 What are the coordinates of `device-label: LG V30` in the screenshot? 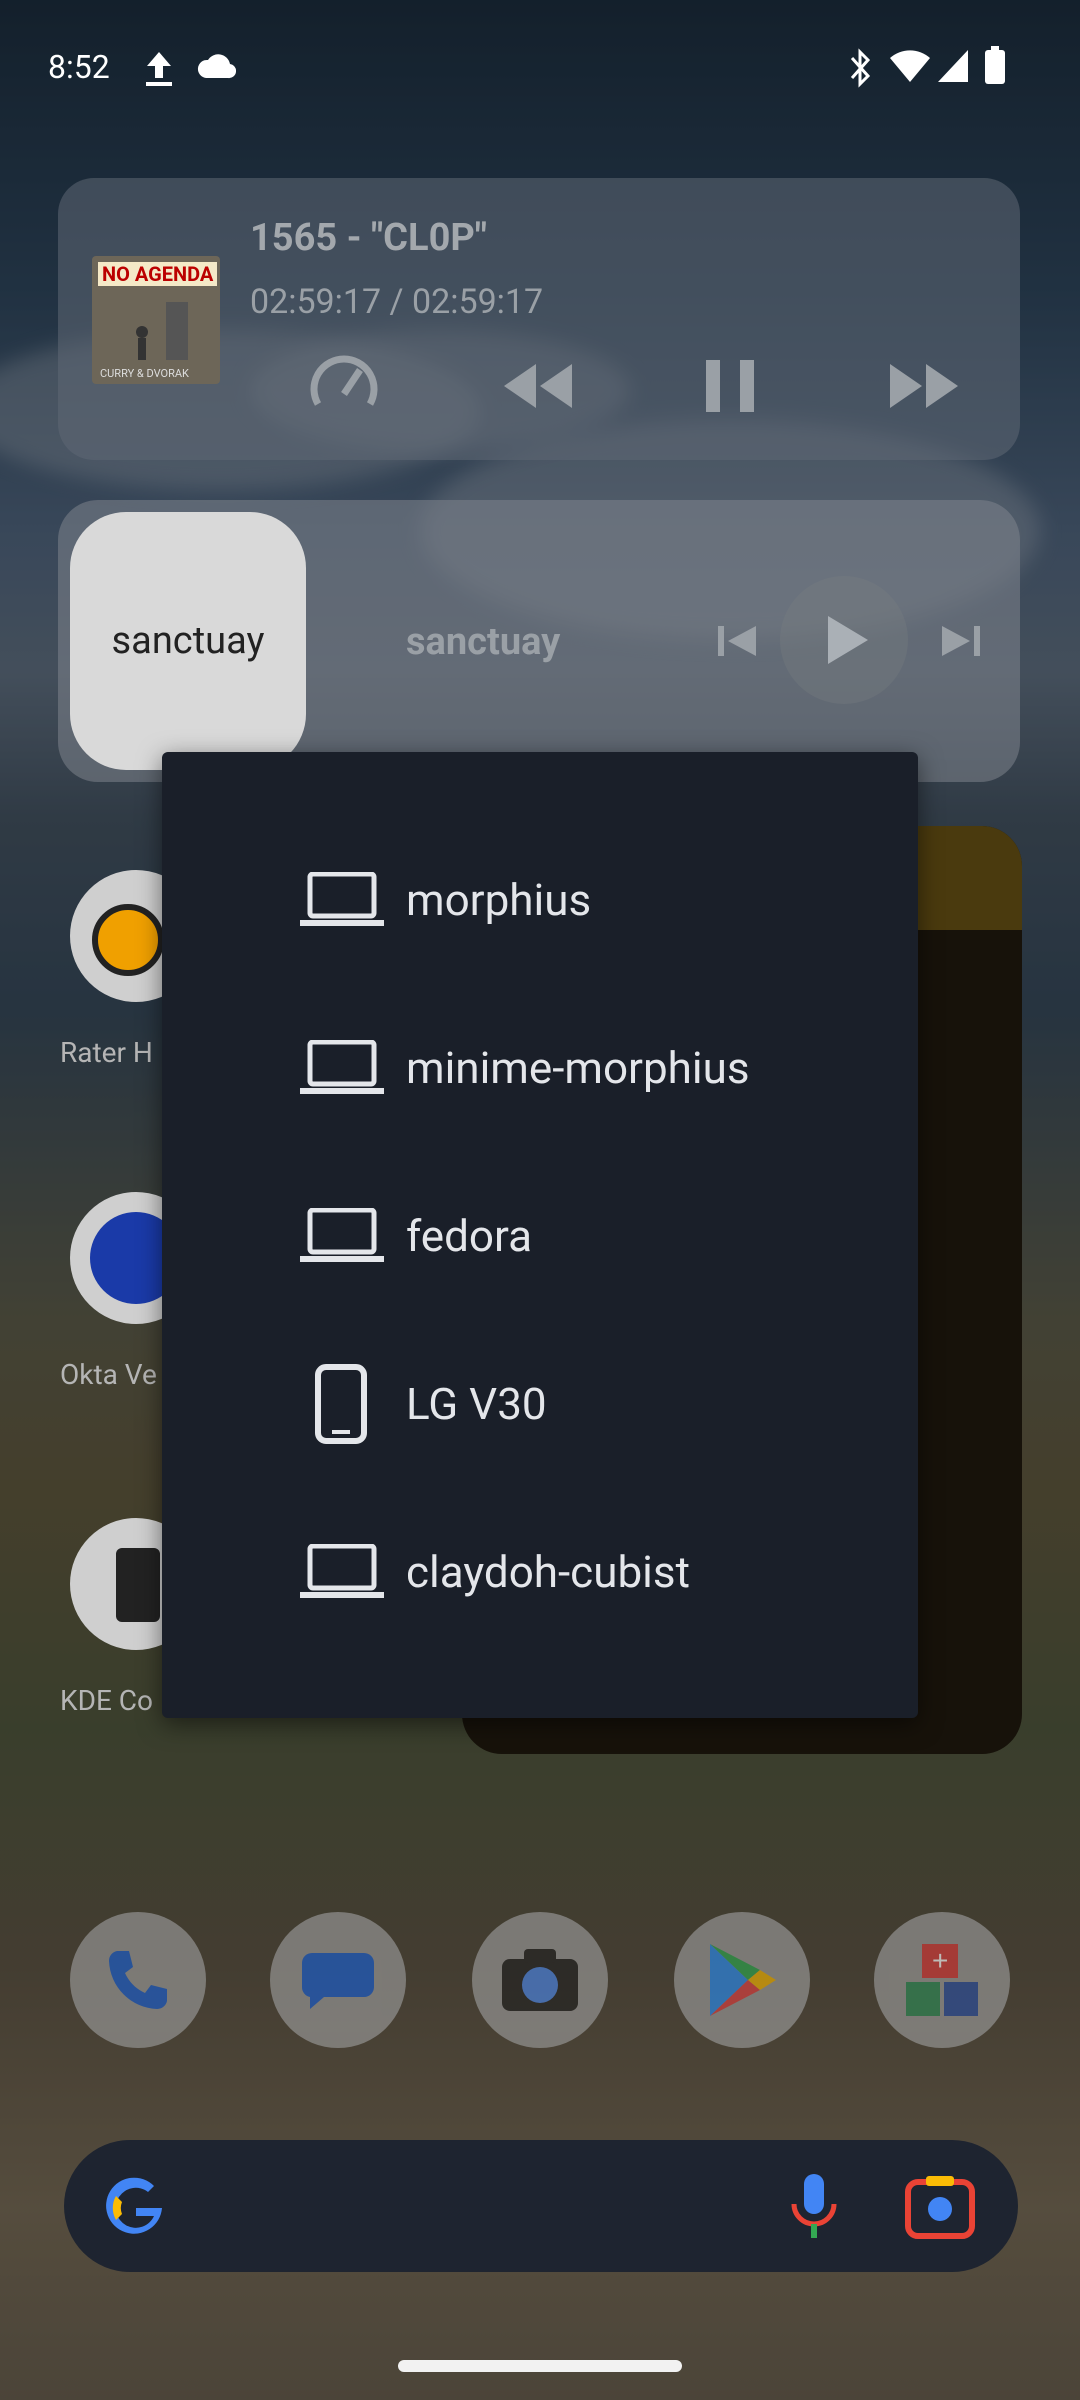 It's located at (476, 1404).